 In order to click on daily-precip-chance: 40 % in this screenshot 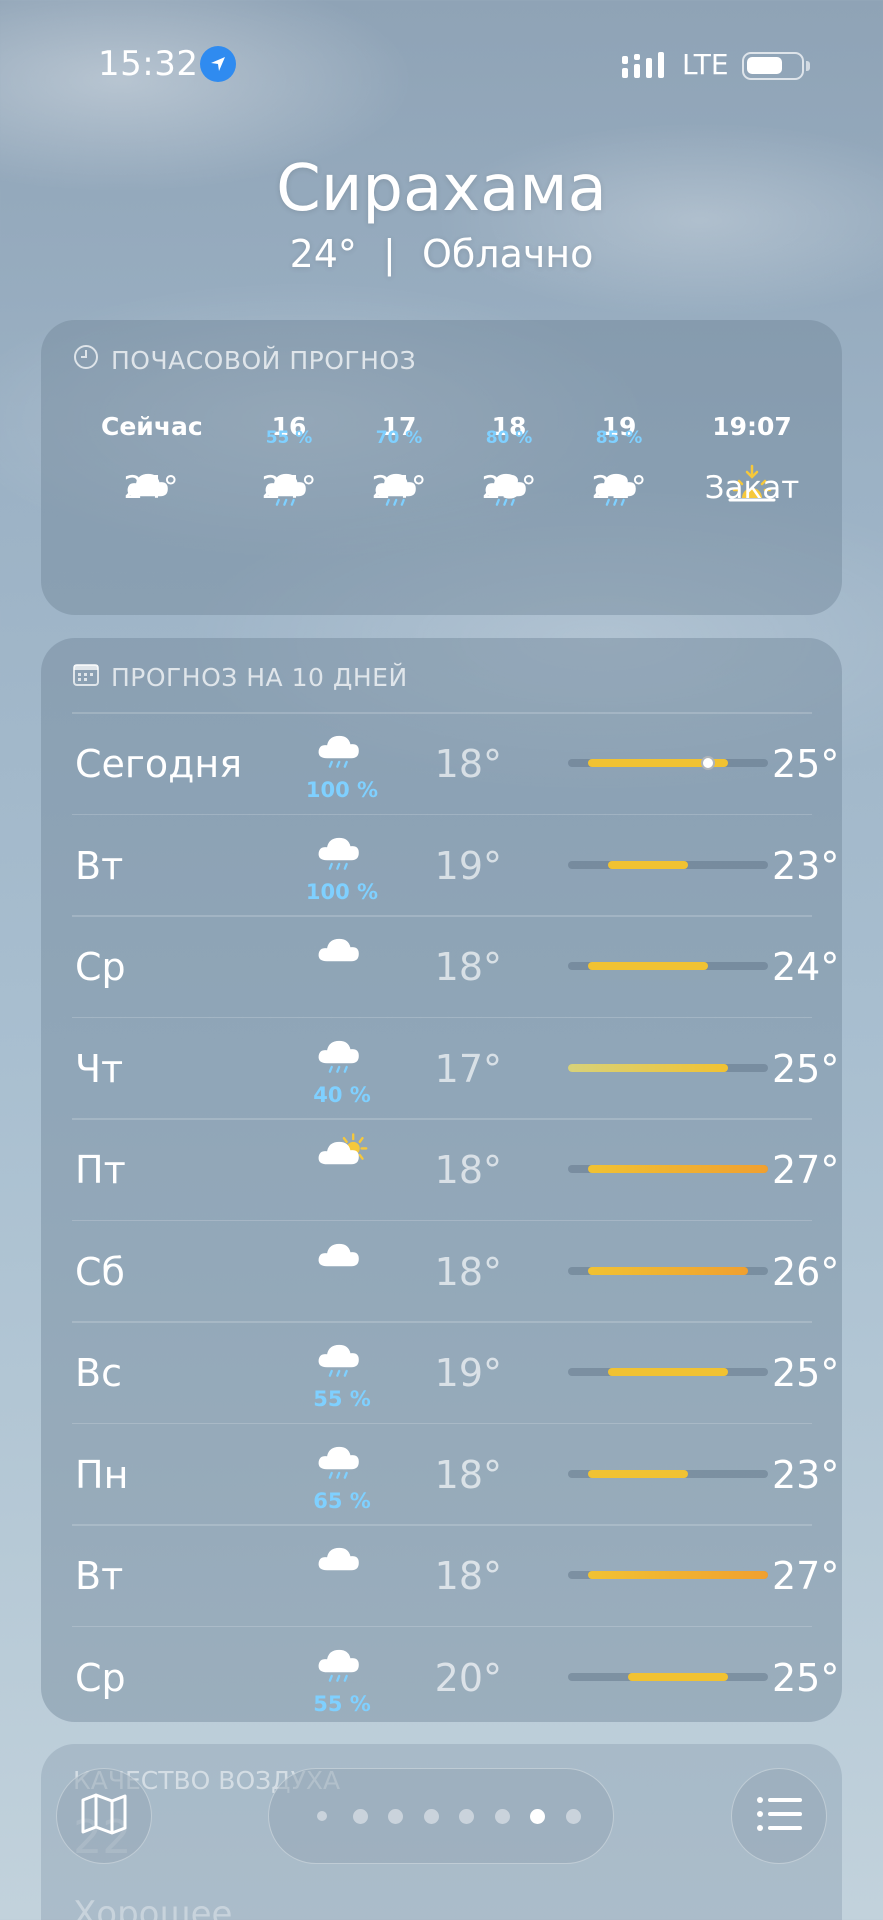, I will do `click(342, 1094)`.